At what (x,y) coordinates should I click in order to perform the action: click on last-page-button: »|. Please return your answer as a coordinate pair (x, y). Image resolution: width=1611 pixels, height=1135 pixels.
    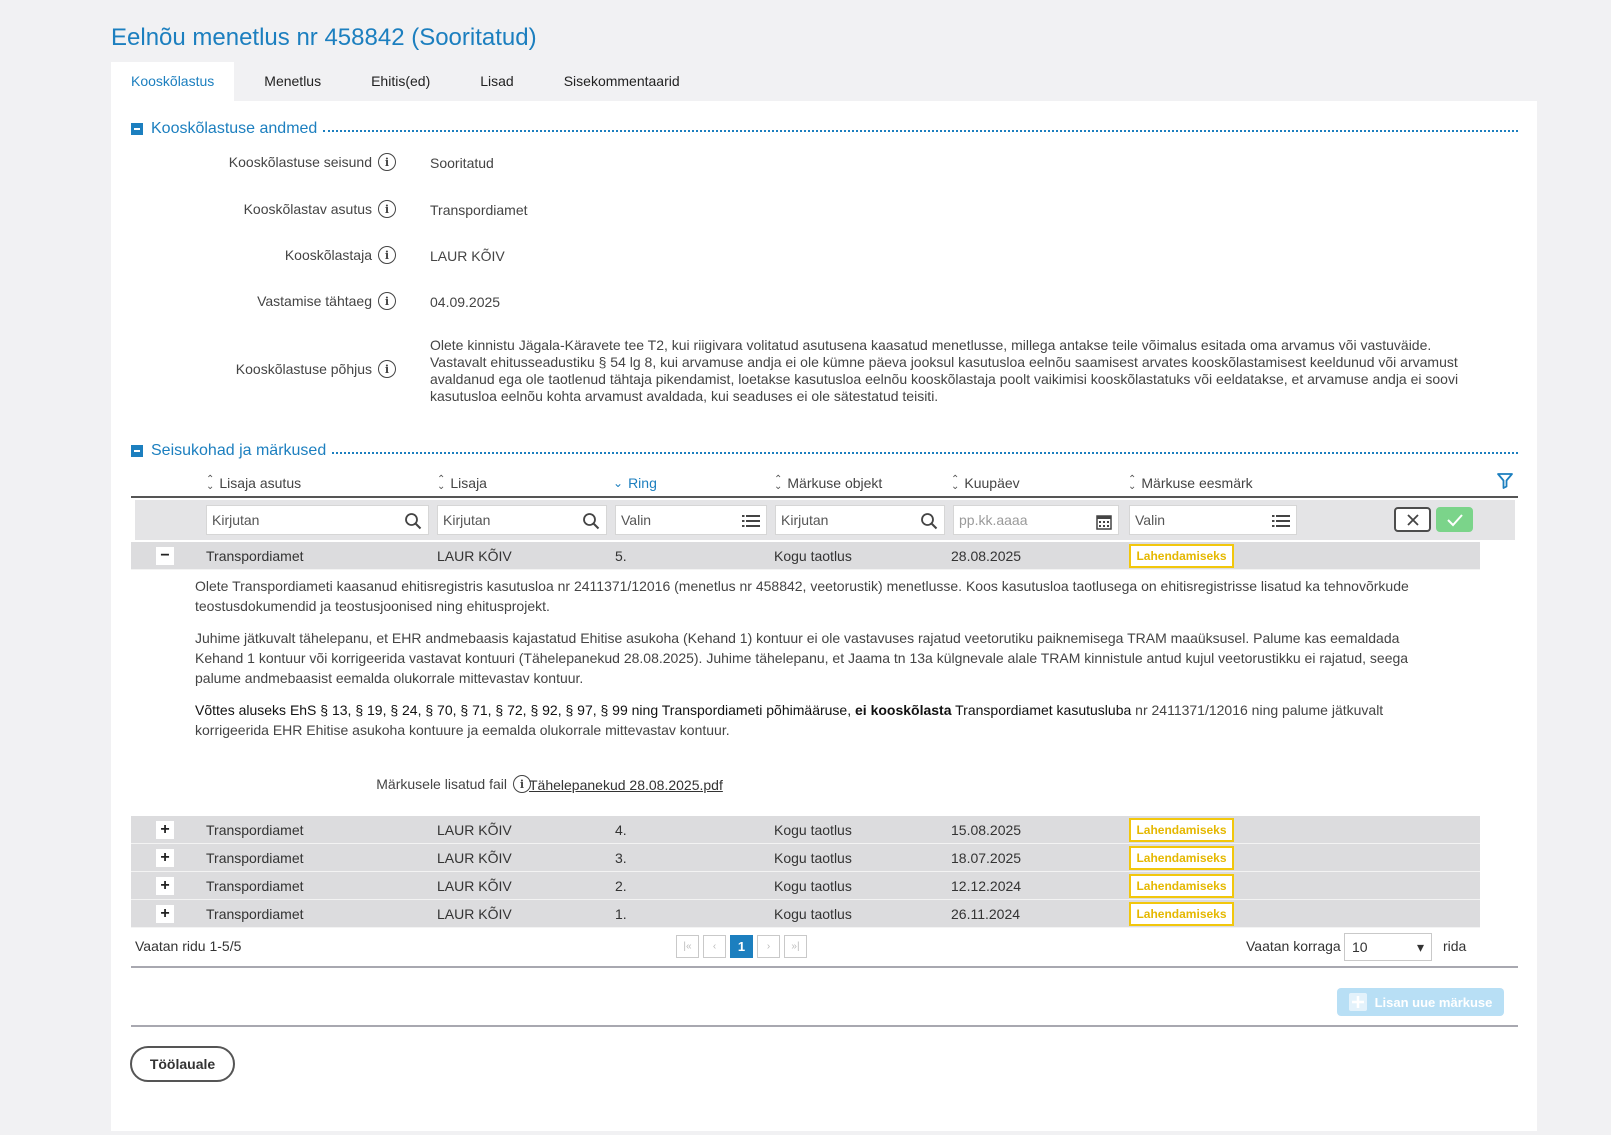
    Looking at the image, I should click on (795, 946).